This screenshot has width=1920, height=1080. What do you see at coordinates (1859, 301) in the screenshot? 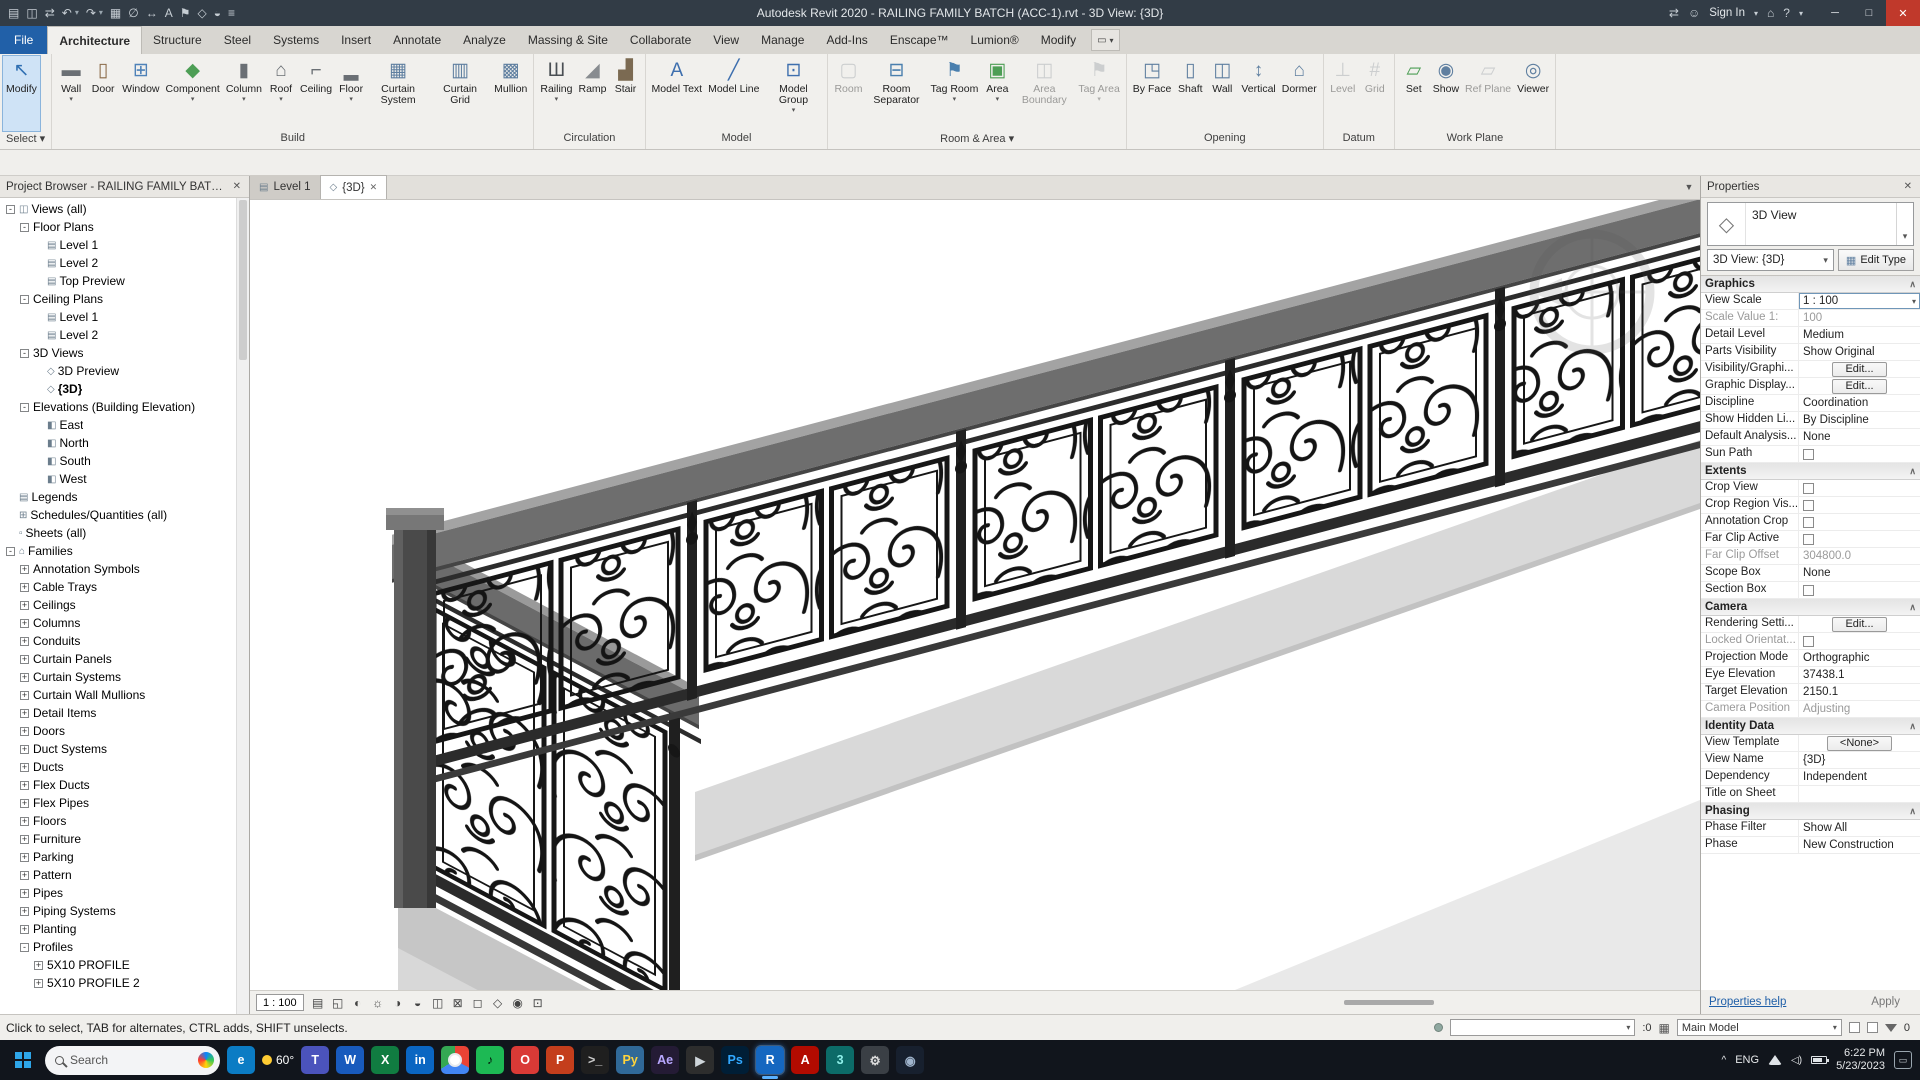
I see `property-value: 1 : 100 ▾` at bounding box center [1859, 301].